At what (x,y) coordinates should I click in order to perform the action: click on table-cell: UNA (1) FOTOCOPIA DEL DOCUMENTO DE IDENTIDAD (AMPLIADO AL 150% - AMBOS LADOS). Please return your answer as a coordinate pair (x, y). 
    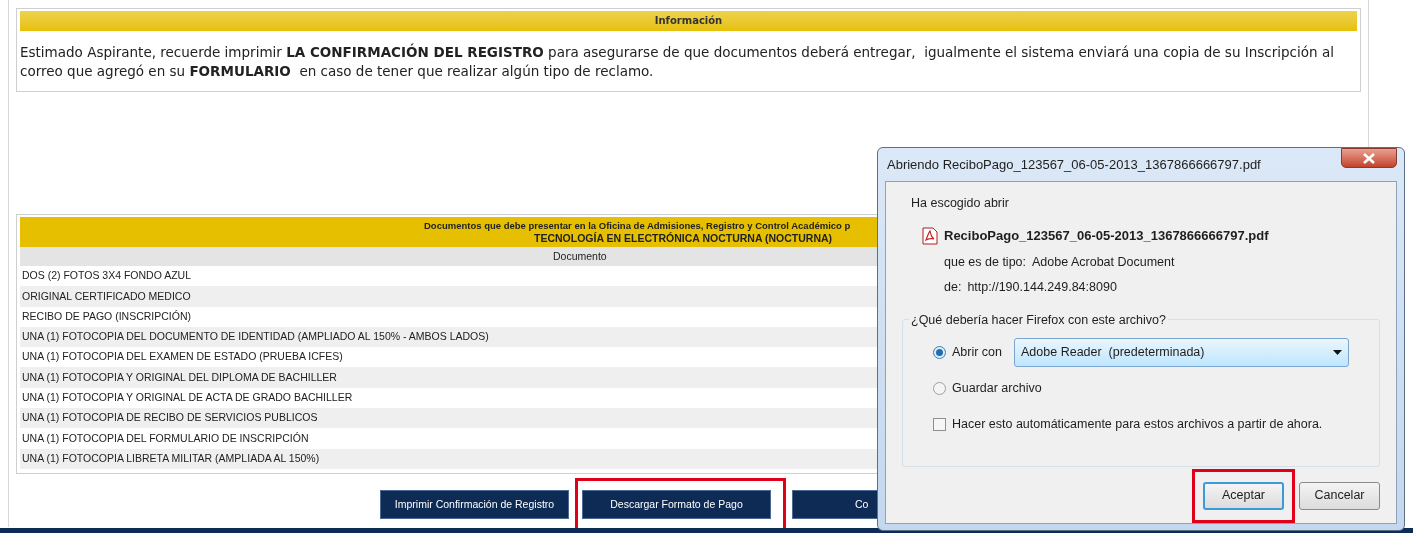
    Looking at the image, I should click on (255, 337).